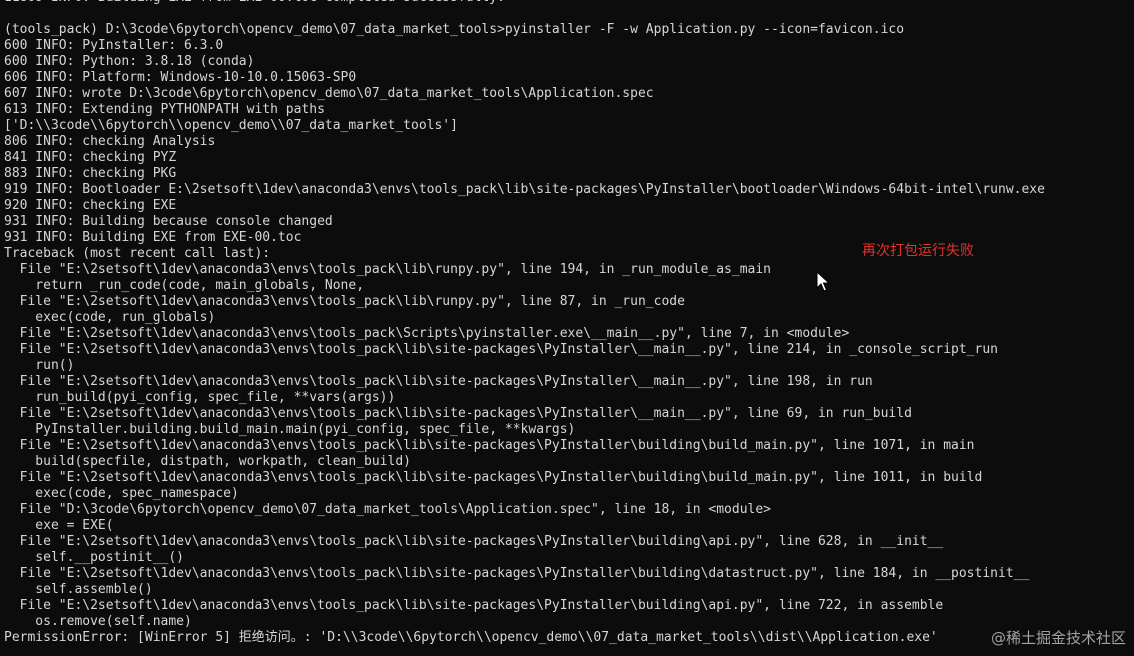 The image size is (1134, 656). I want to click on console-line: 883 INFO: checking PKG, so click(90, 173).